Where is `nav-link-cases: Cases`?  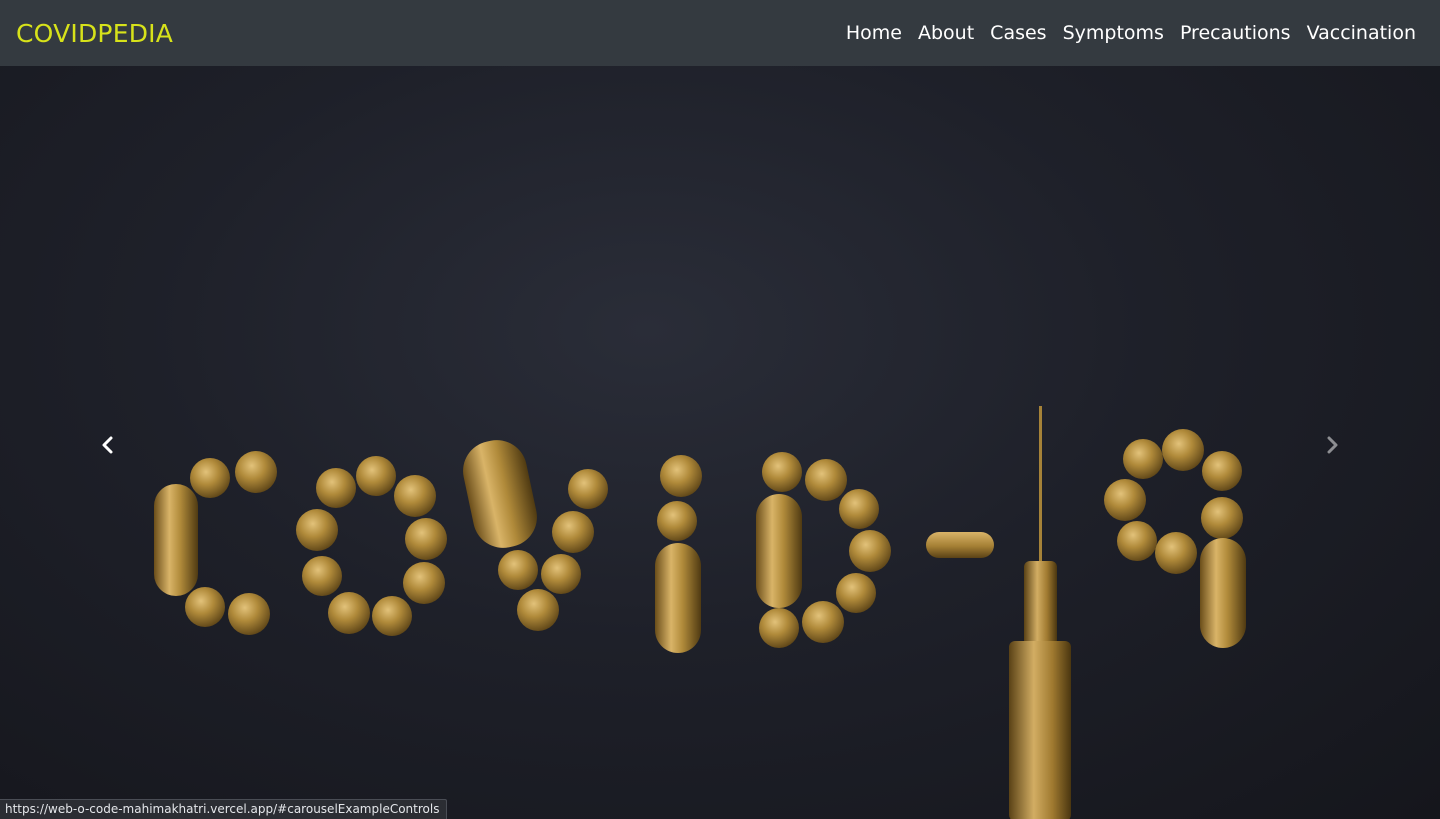 nav-link-cases: Cases is located at coordinates (1018, 33).